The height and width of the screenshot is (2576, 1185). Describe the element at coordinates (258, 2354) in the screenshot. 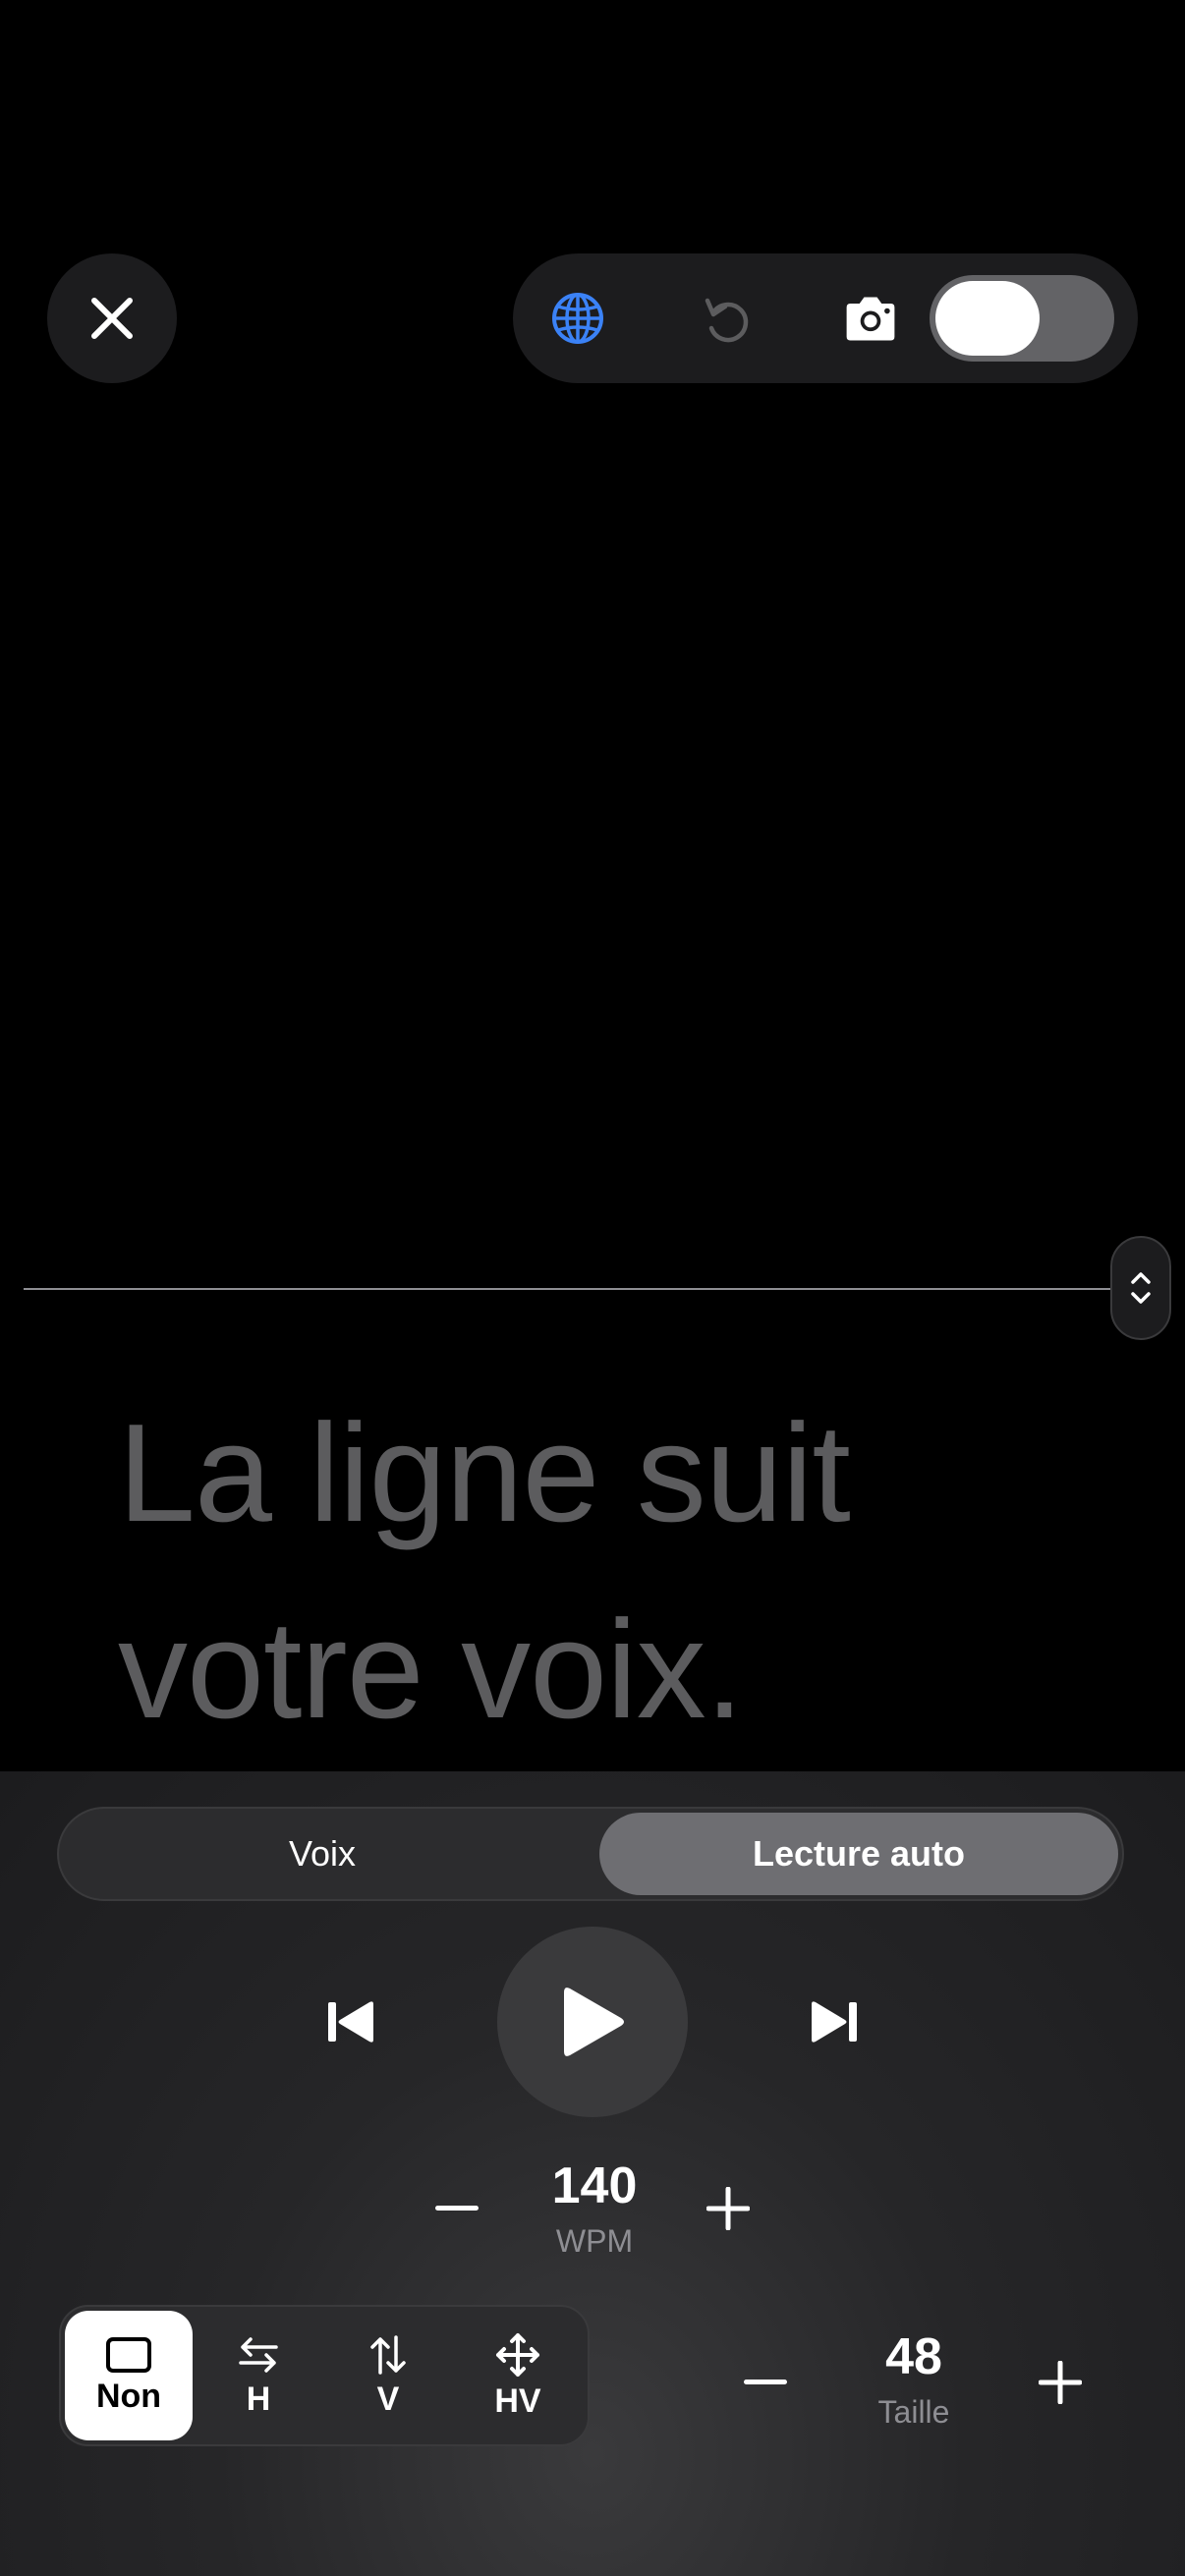

I see `arrows-horizontal-icon` at that location.